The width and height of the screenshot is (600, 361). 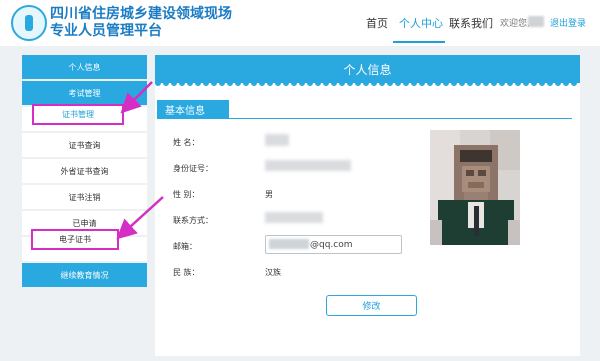 I want to click on username-redacted, so click(x=536, y=21).